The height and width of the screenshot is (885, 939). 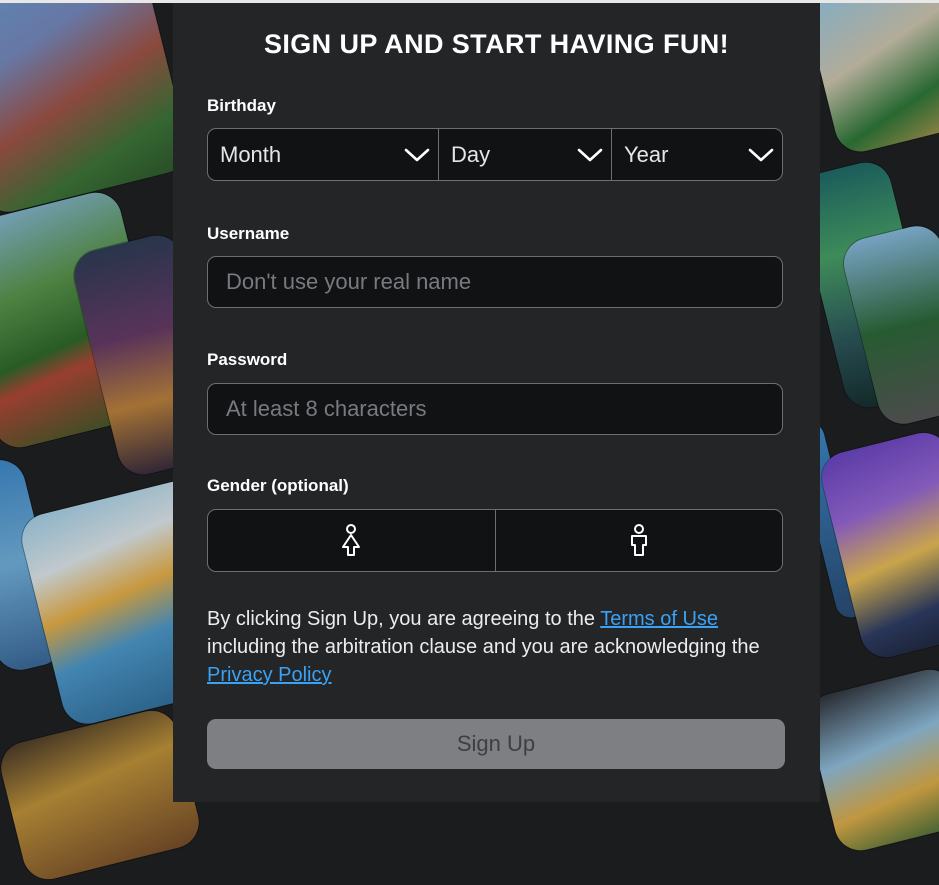 What do you see at coordinates (323, 154) in the screenshot?
I see `month-select: Month` at bounding box center [323, 154].